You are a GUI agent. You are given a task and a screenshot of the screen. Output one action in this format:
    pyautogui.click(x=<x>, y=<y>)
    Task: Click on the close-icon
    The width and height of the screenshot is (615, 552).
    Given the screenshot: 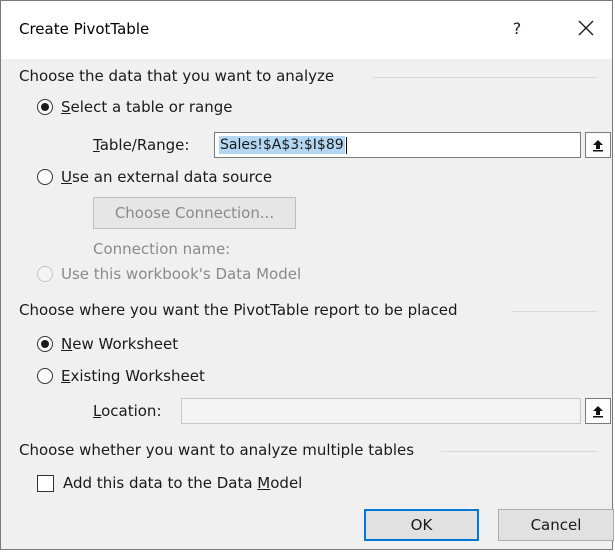 What is the action you would take?
    pyautogui.click(x=586, y=28)
    